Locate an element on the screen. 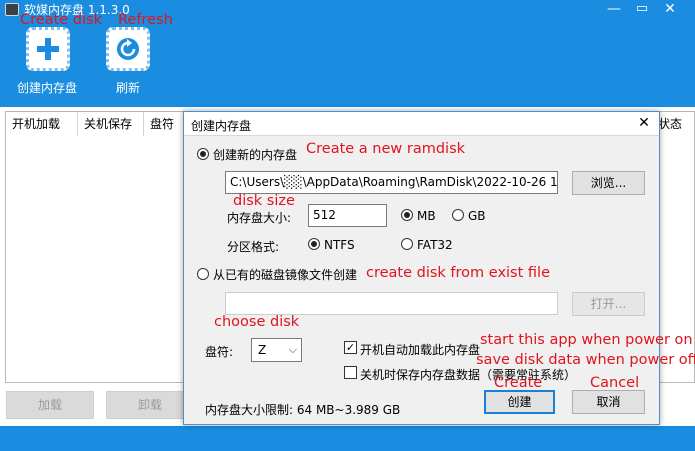 The width and height of the screenshot is (695, 451). annotation-create-new: Create a new ramdisk is located at coordinates (386, 149).